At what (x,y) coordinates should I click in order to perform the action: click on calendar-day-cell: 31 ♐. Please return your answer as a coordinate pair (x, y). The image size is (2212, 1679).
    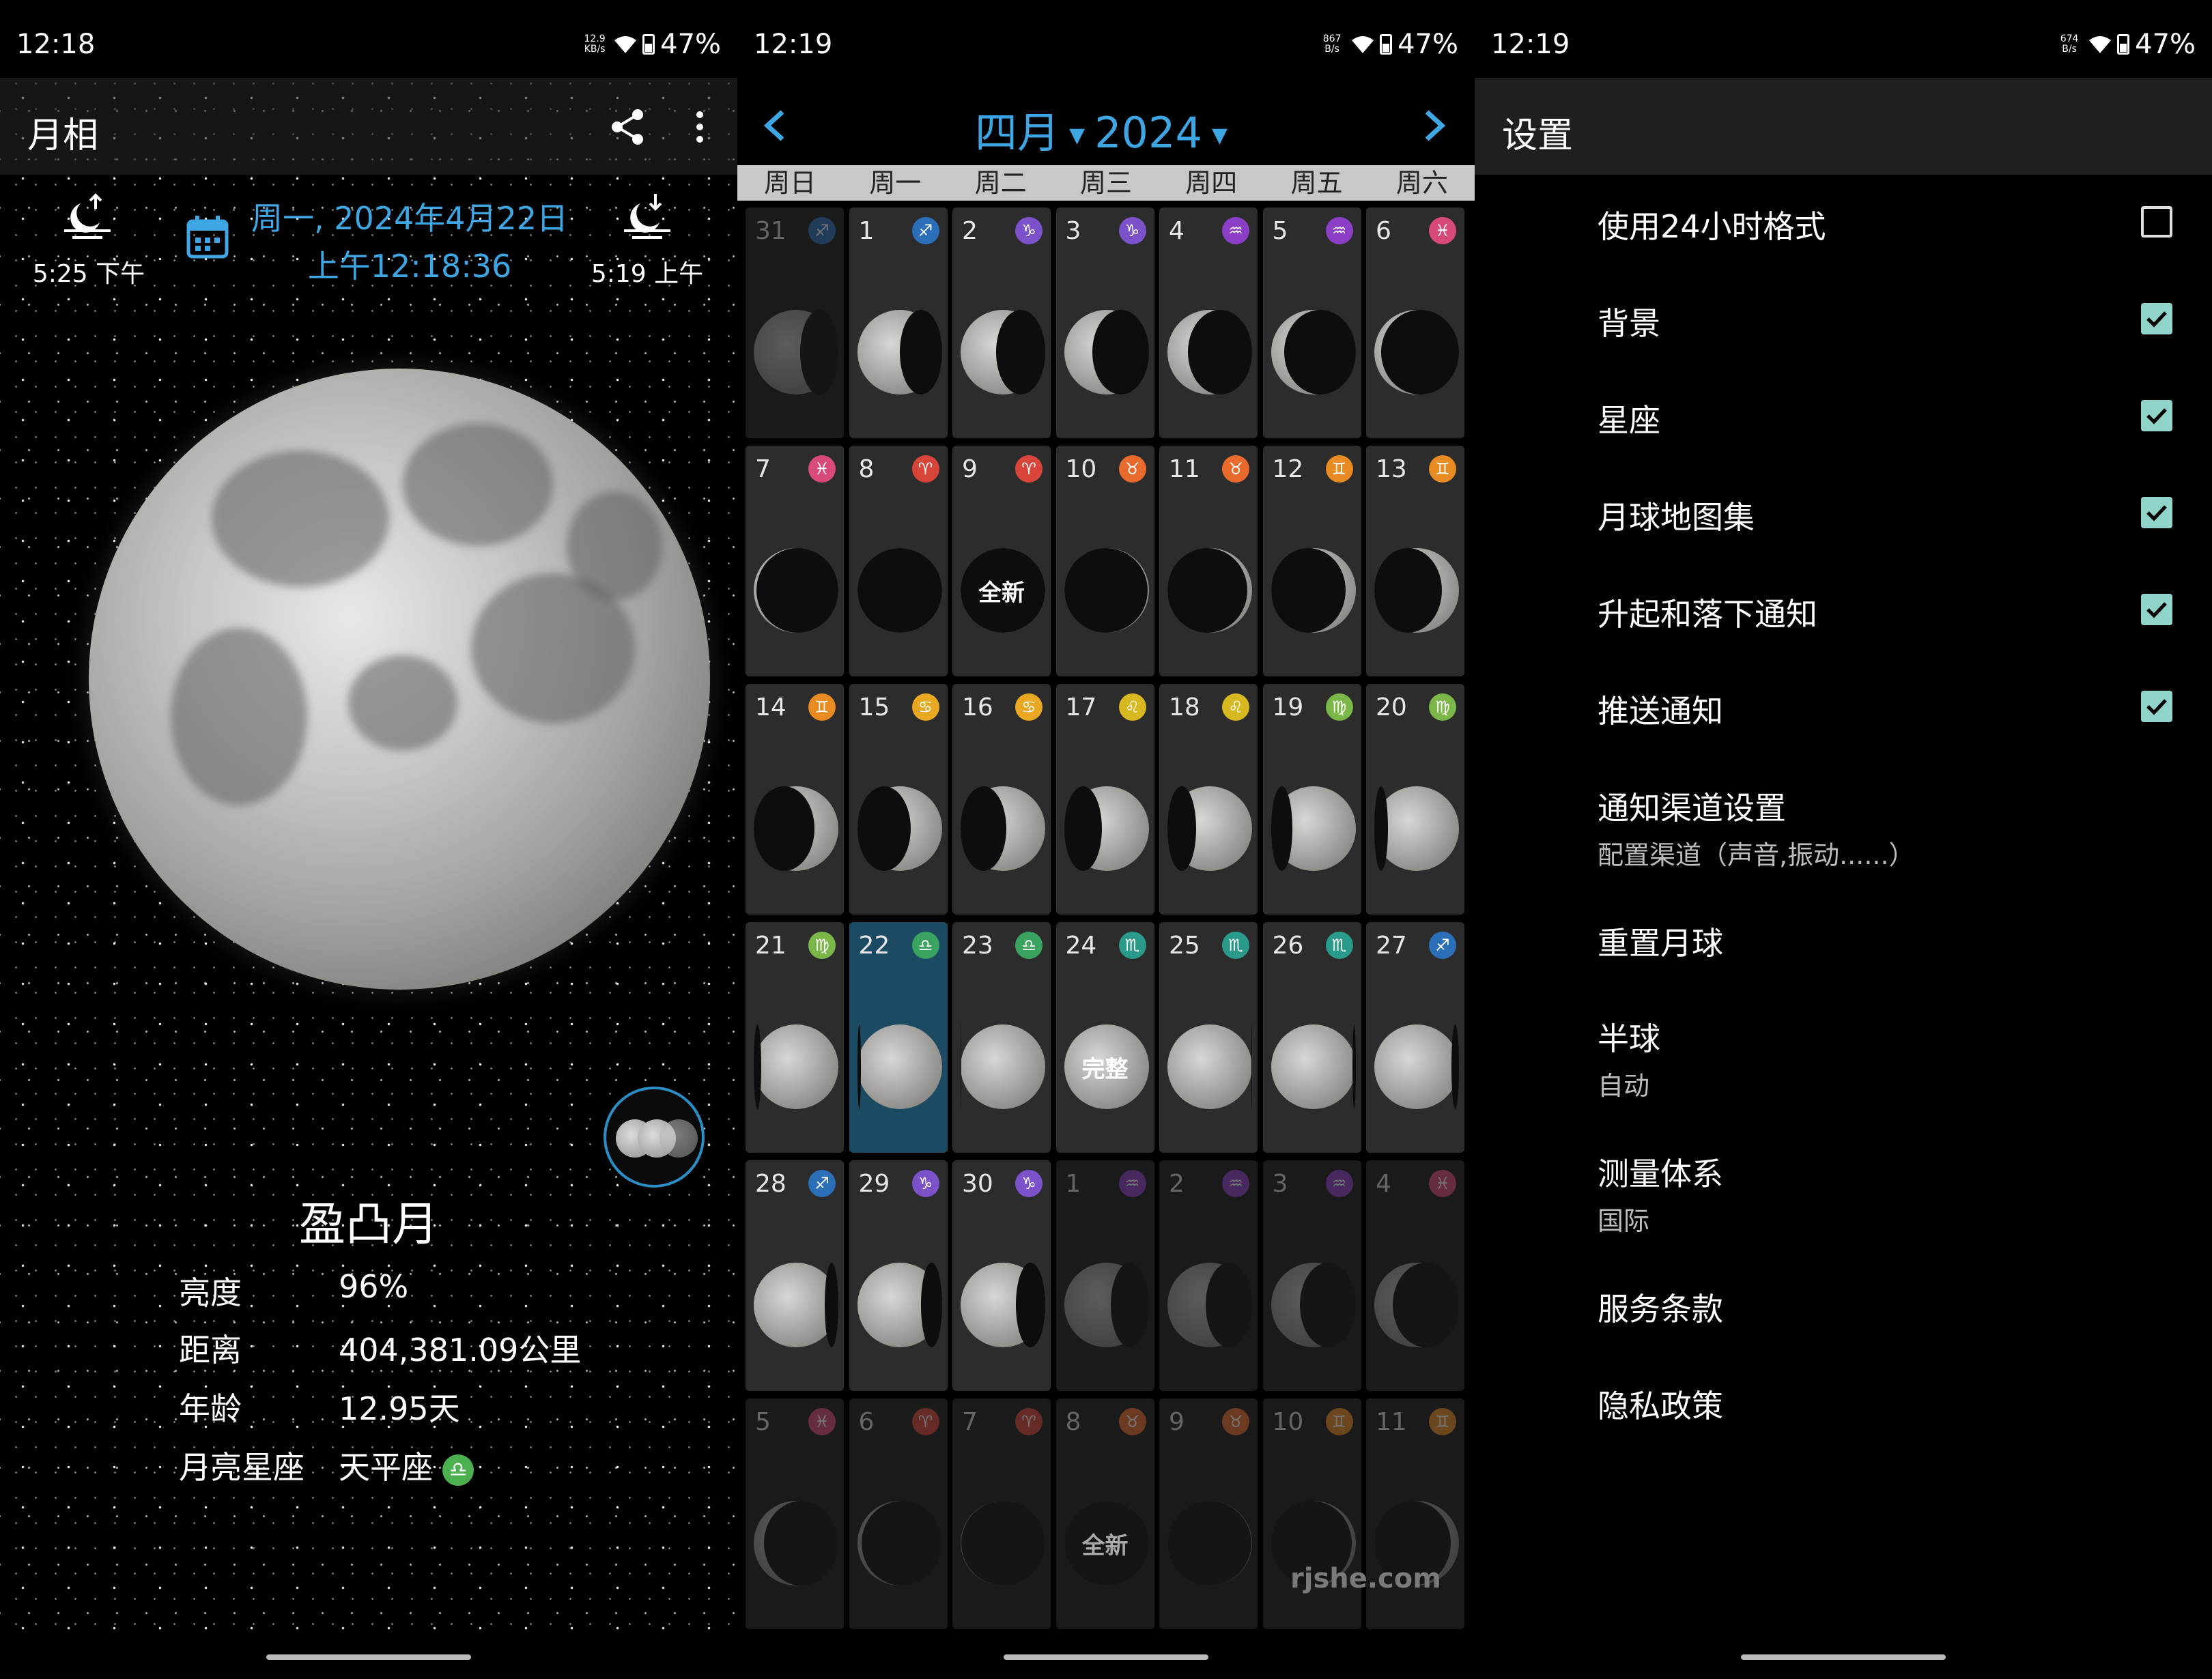
    Looking at the image, I should click on (795, 322).